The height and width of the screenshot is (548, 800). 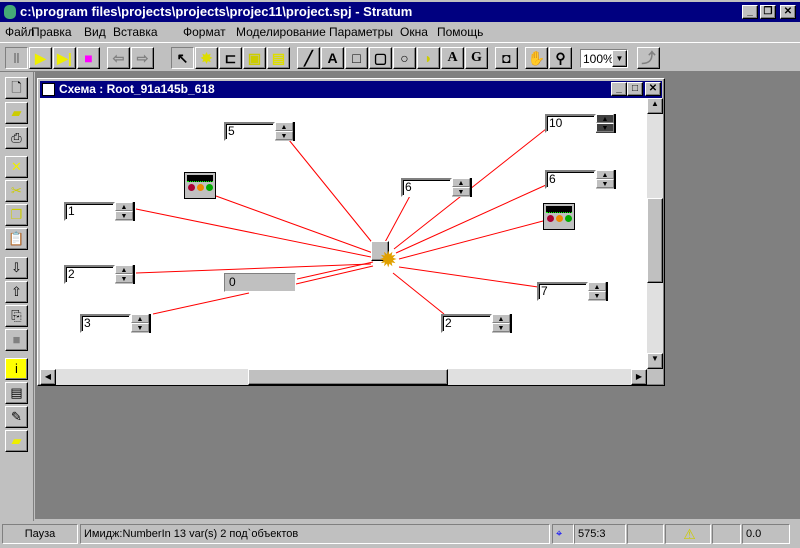 What do you see at coordinates (16, 316) in the screenshot?
I see `export-icon: ⎘` at bounding box center [16, 316].